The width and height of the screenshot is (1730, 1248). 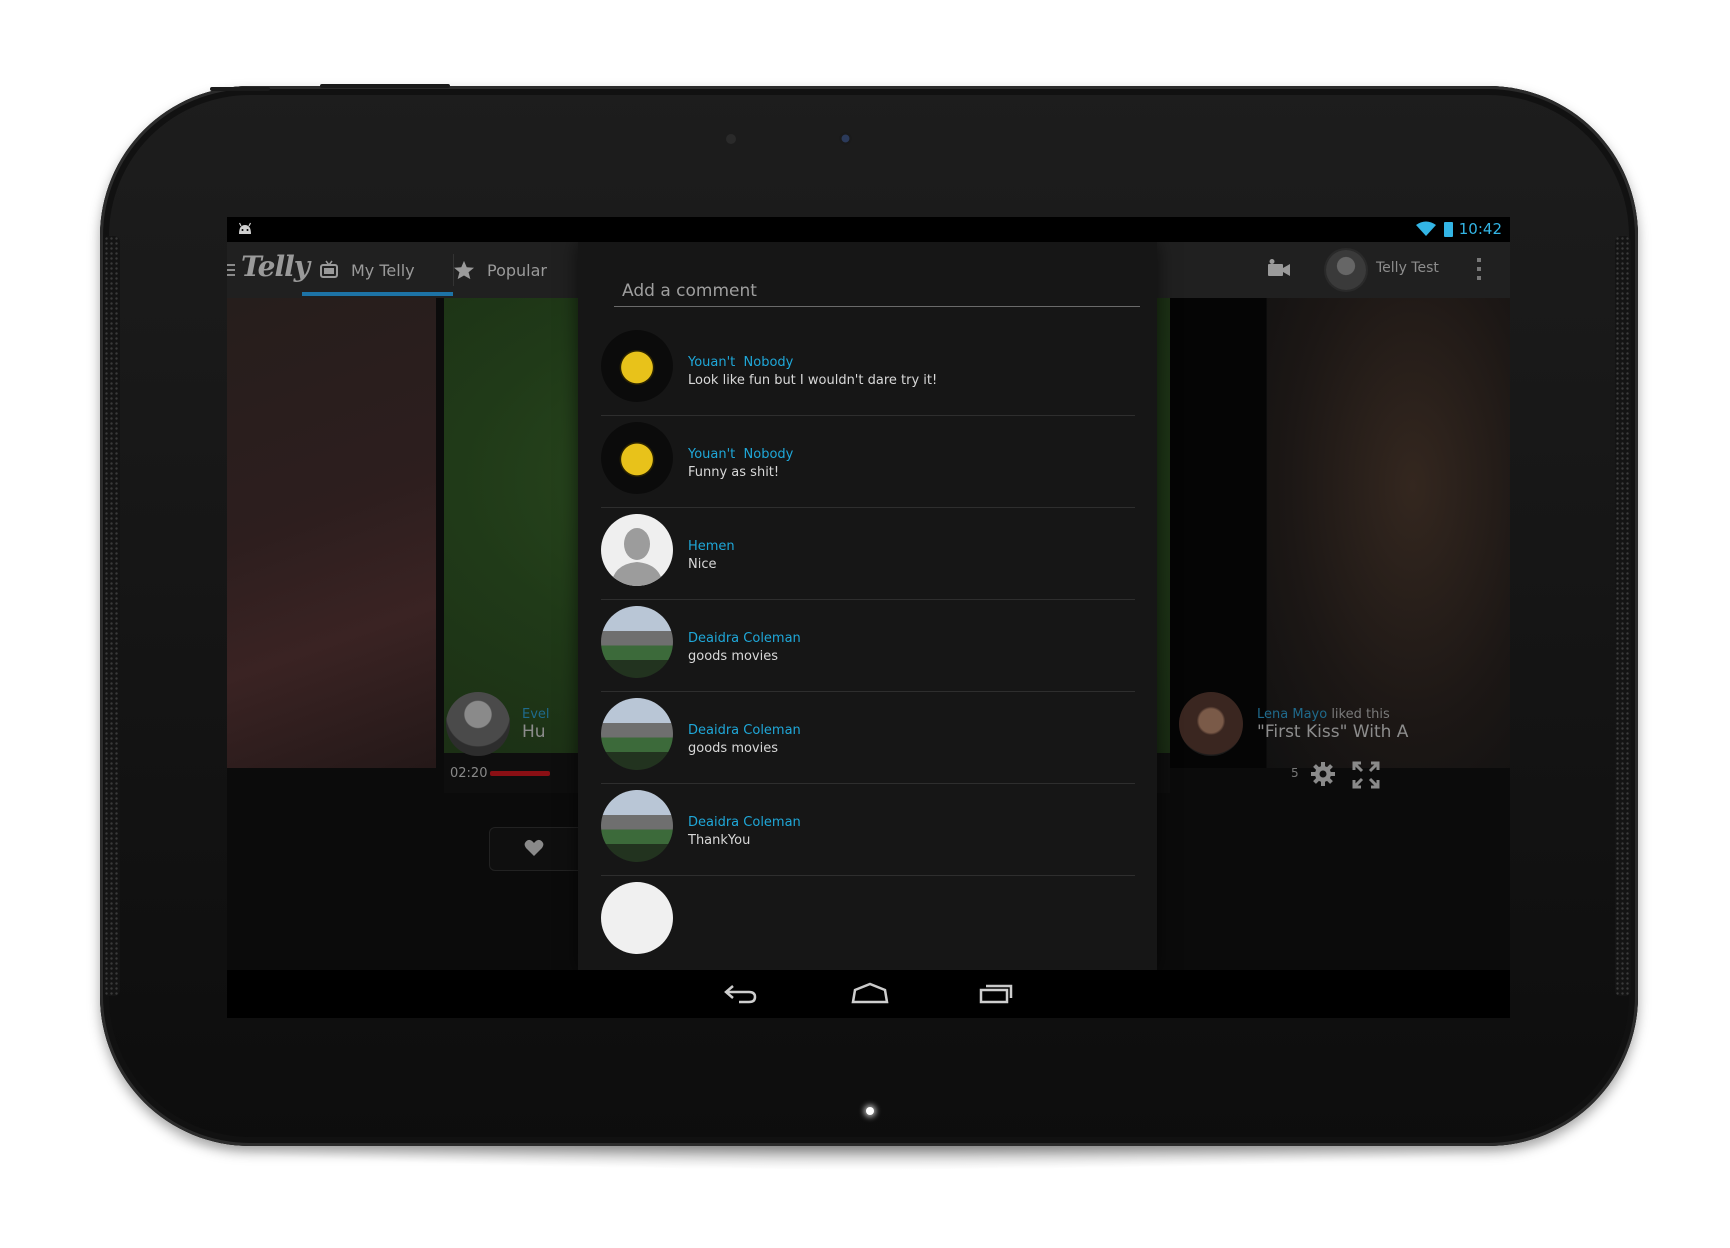 I want to click on star-icon, so click(x=464, y=270).